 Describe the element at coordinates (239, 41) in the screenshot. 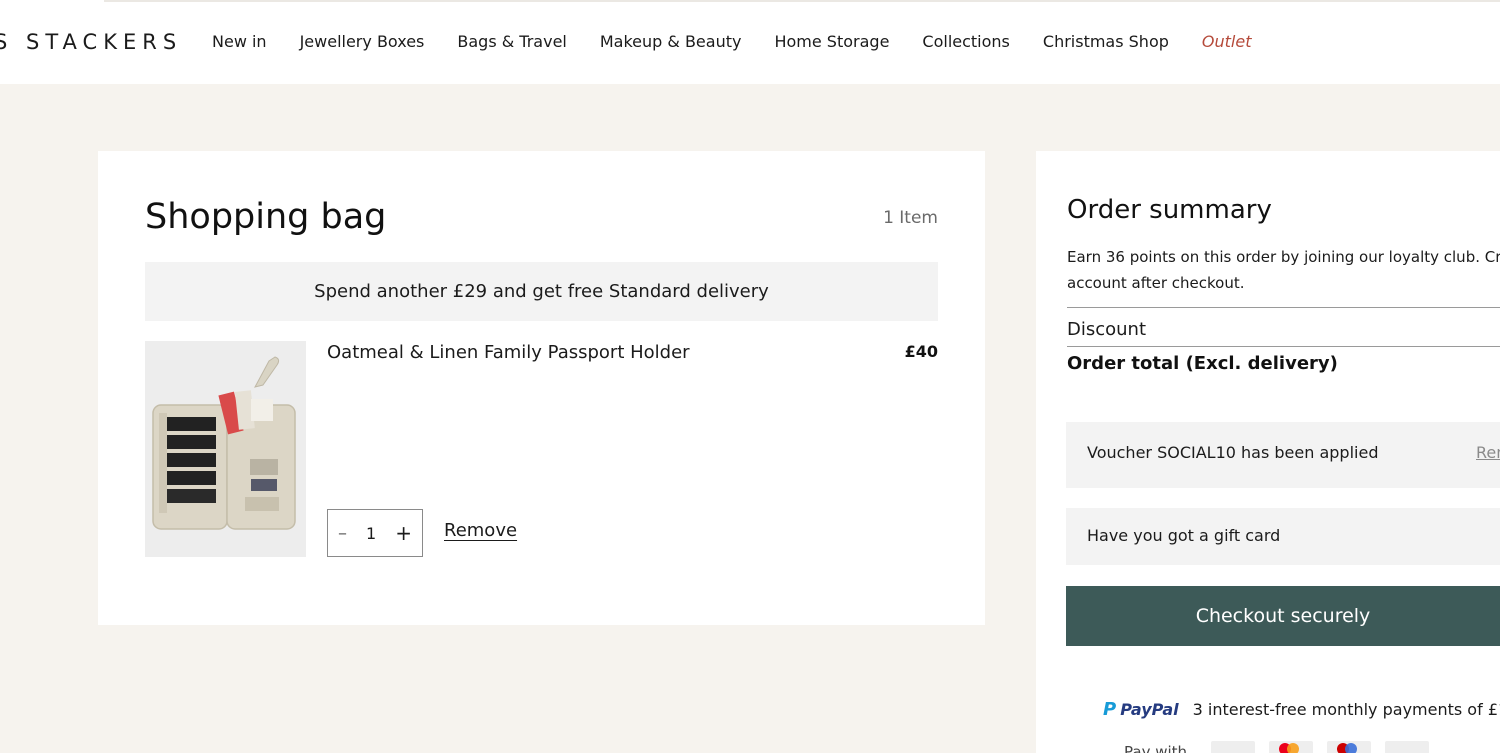

I see `nav-new-in: New in` at that location.